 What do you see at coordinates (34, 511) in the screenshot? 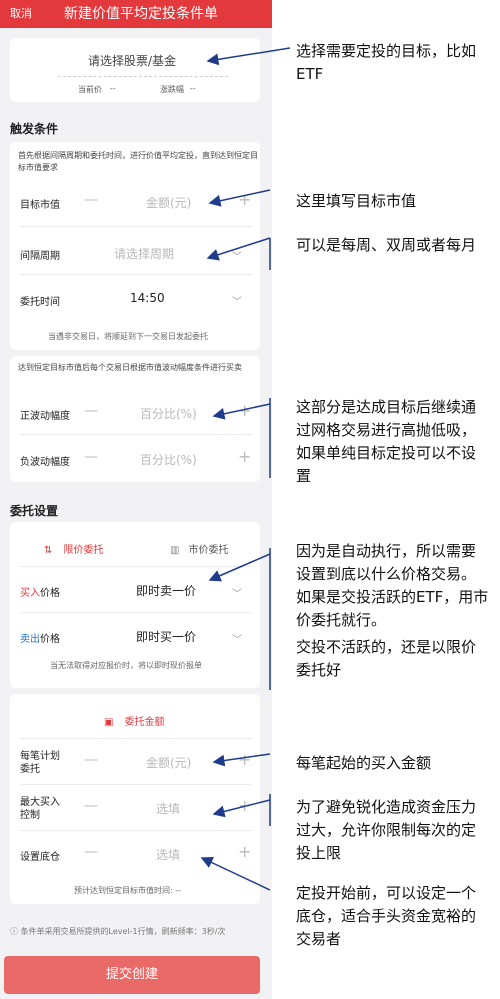
I see `order-section-title: 委托设置` at bounding box center [34, 511].